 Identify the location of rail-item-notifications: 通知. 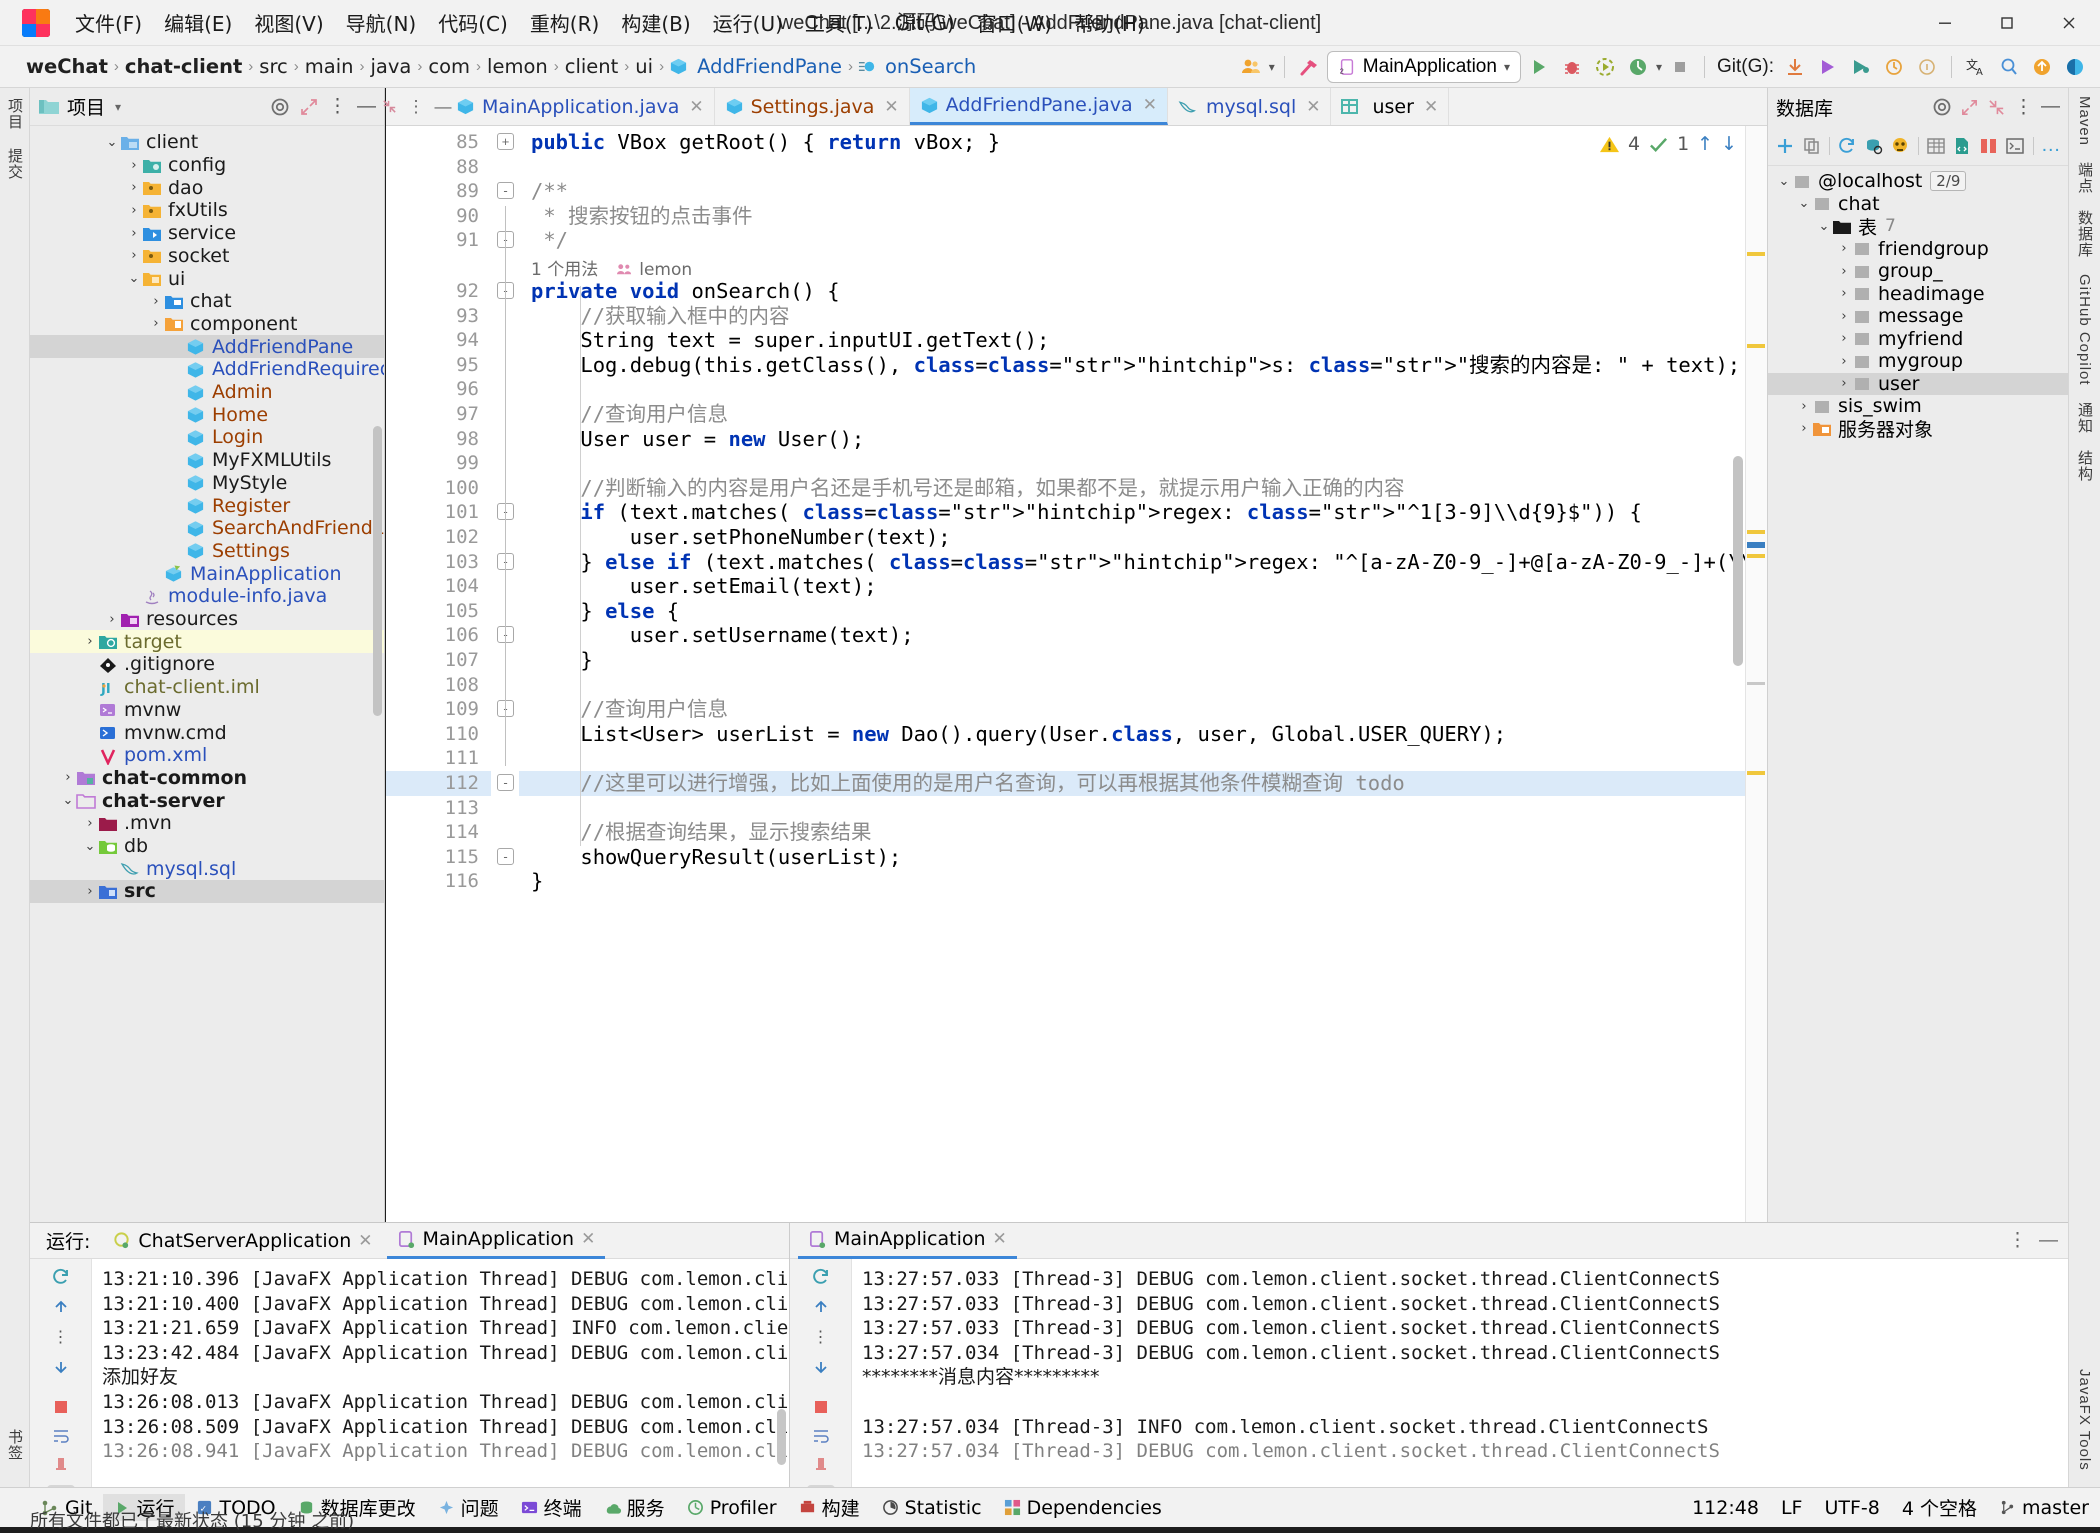
(2084, 418).